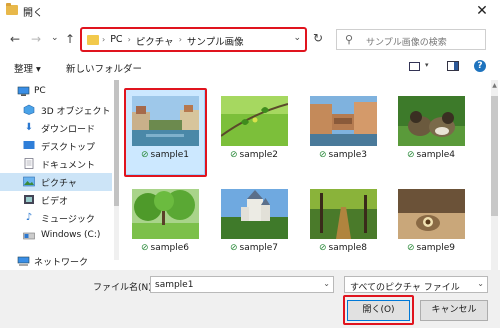  I want to click on file-tile-sample9: ⊘ sample9, so click(431, 225).